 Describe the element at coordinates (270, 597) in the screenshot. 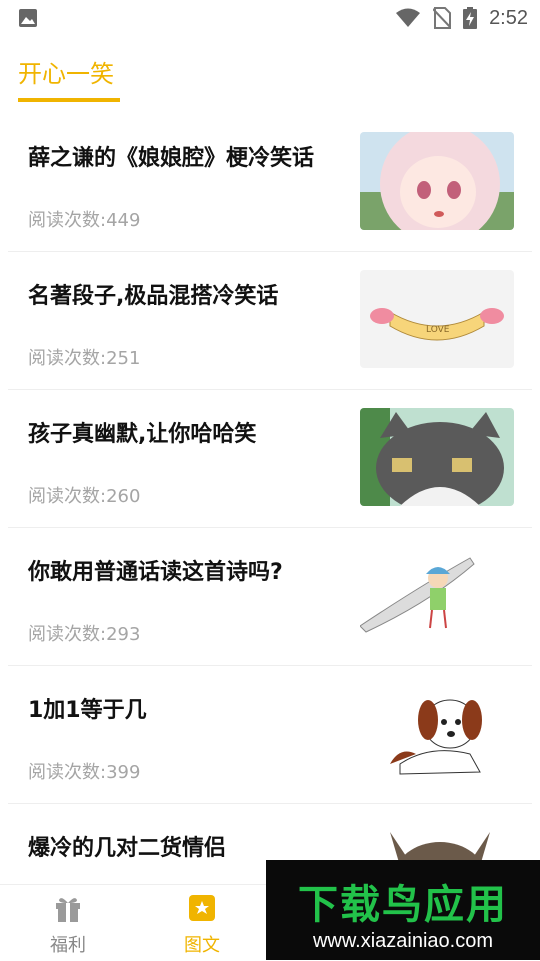

I see `list-item: 你敢用普通话读这首诗吗? 阅读次数:293` at that location.